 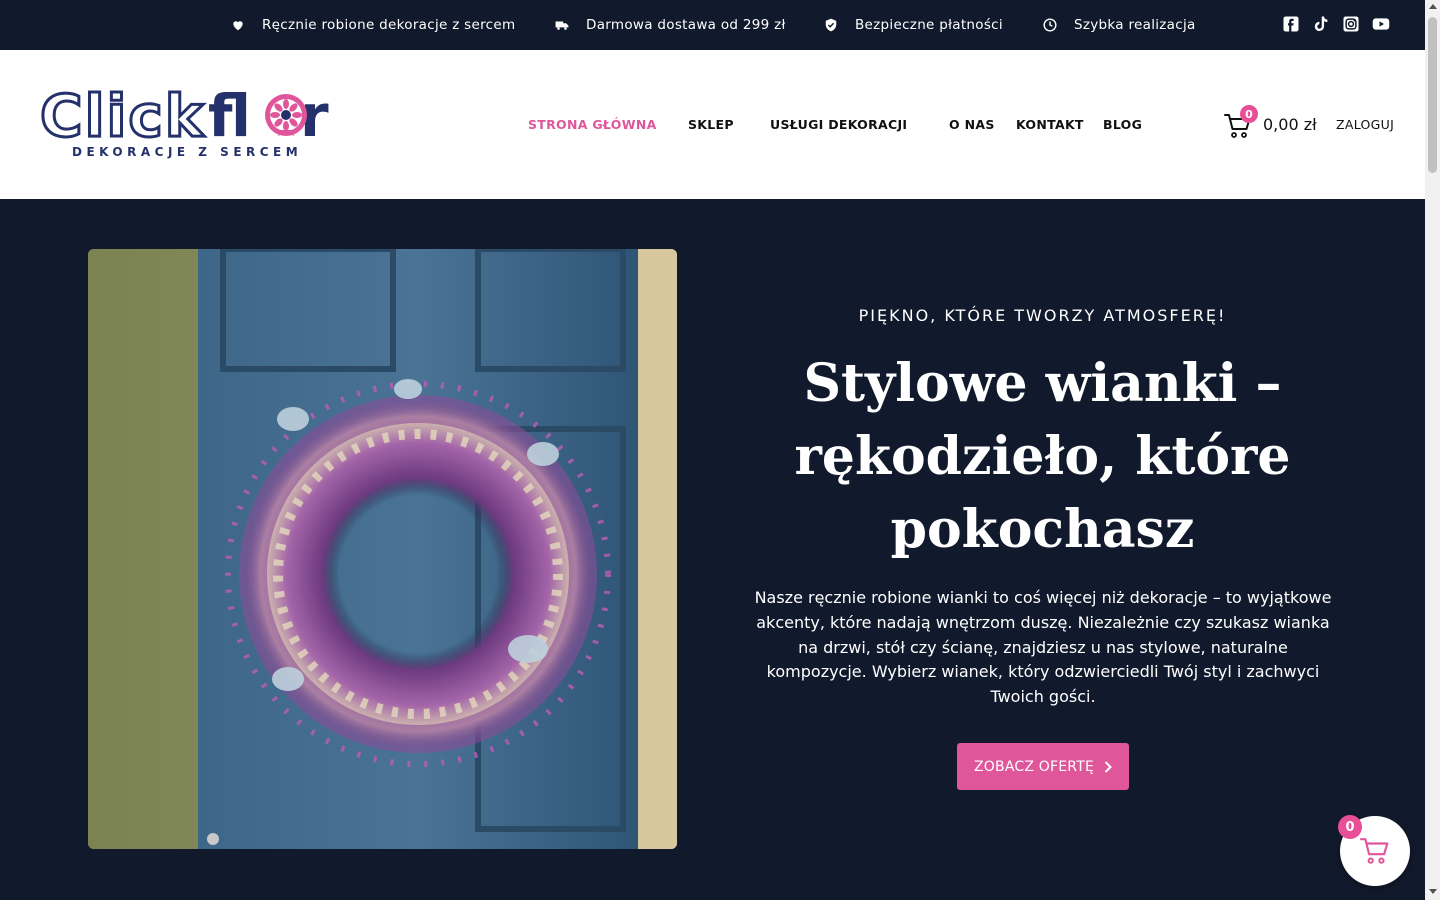 I want to click on heart-icon, so click(x=238, y=26).